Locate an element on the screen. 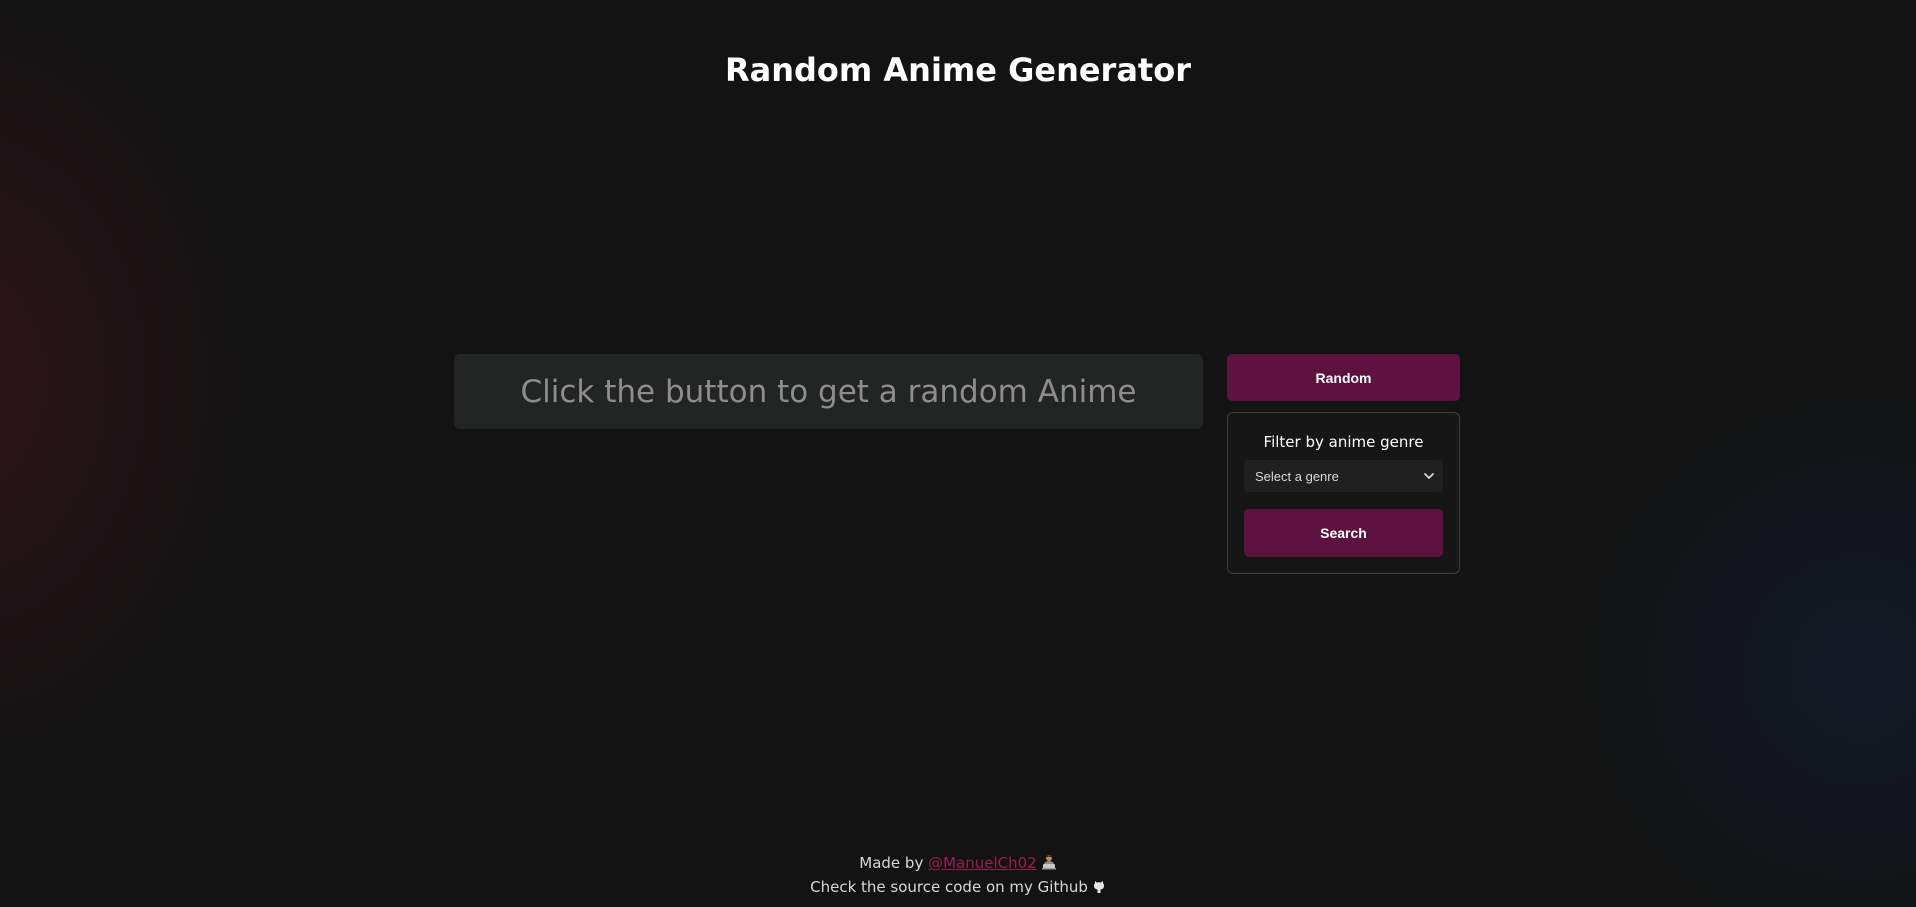  person-at-laptop-icon is located at coordinates (1049, 864).